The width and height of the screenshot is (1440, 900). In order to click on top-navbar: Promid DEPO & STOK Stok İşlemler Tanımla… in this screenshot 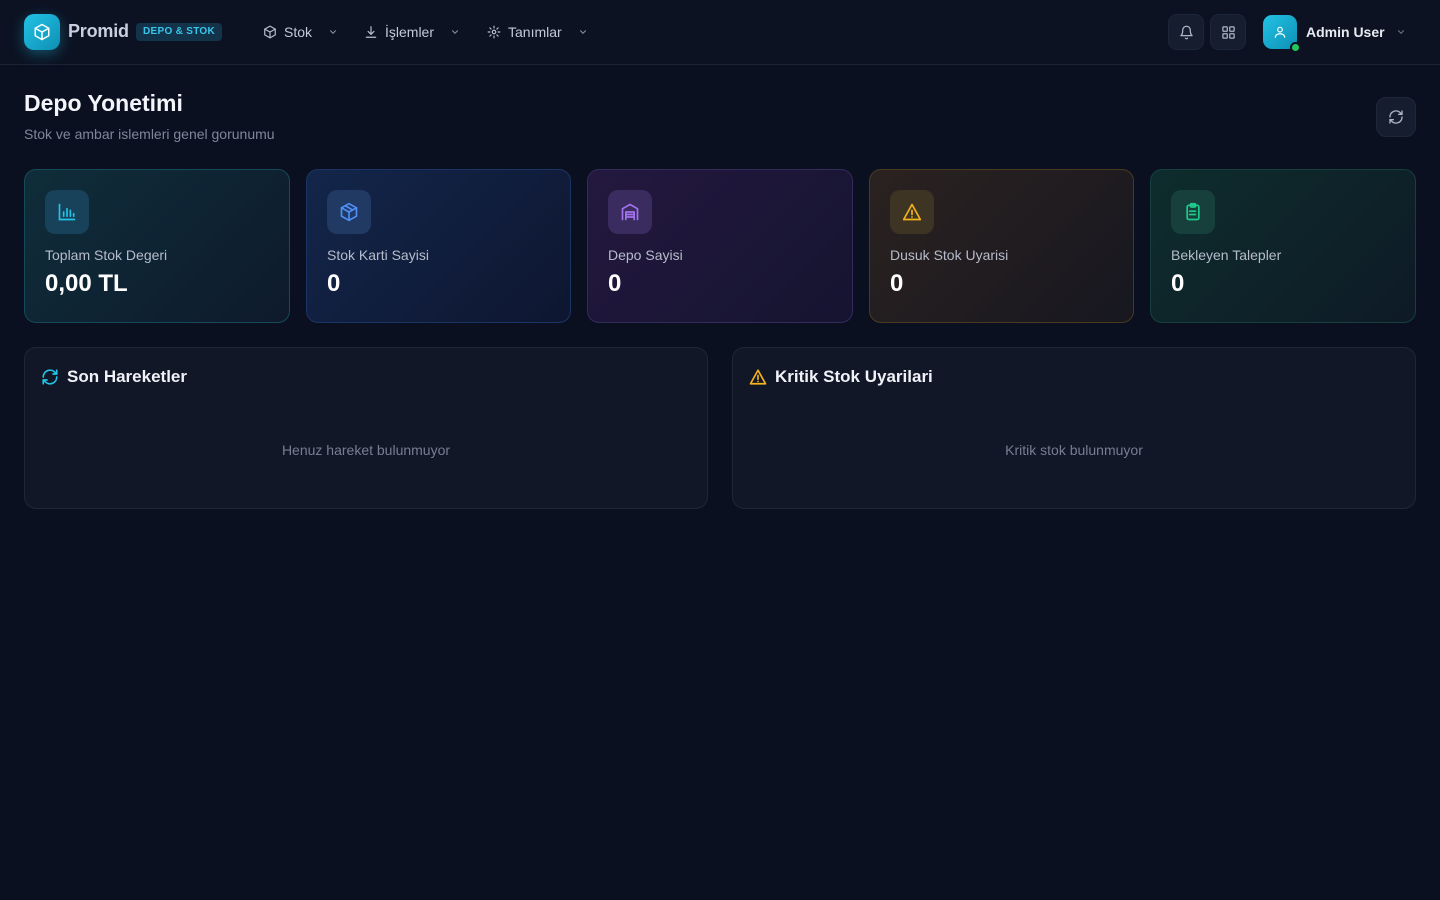, I will do `click(720, 32)`.